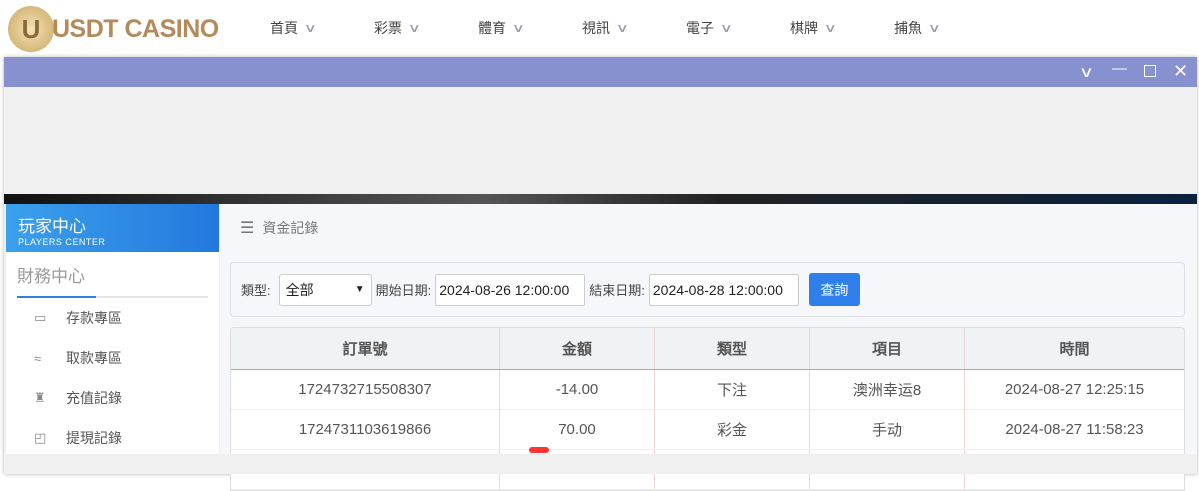  I want to click on table-cell: 1724731103619866, so click(365, 429).